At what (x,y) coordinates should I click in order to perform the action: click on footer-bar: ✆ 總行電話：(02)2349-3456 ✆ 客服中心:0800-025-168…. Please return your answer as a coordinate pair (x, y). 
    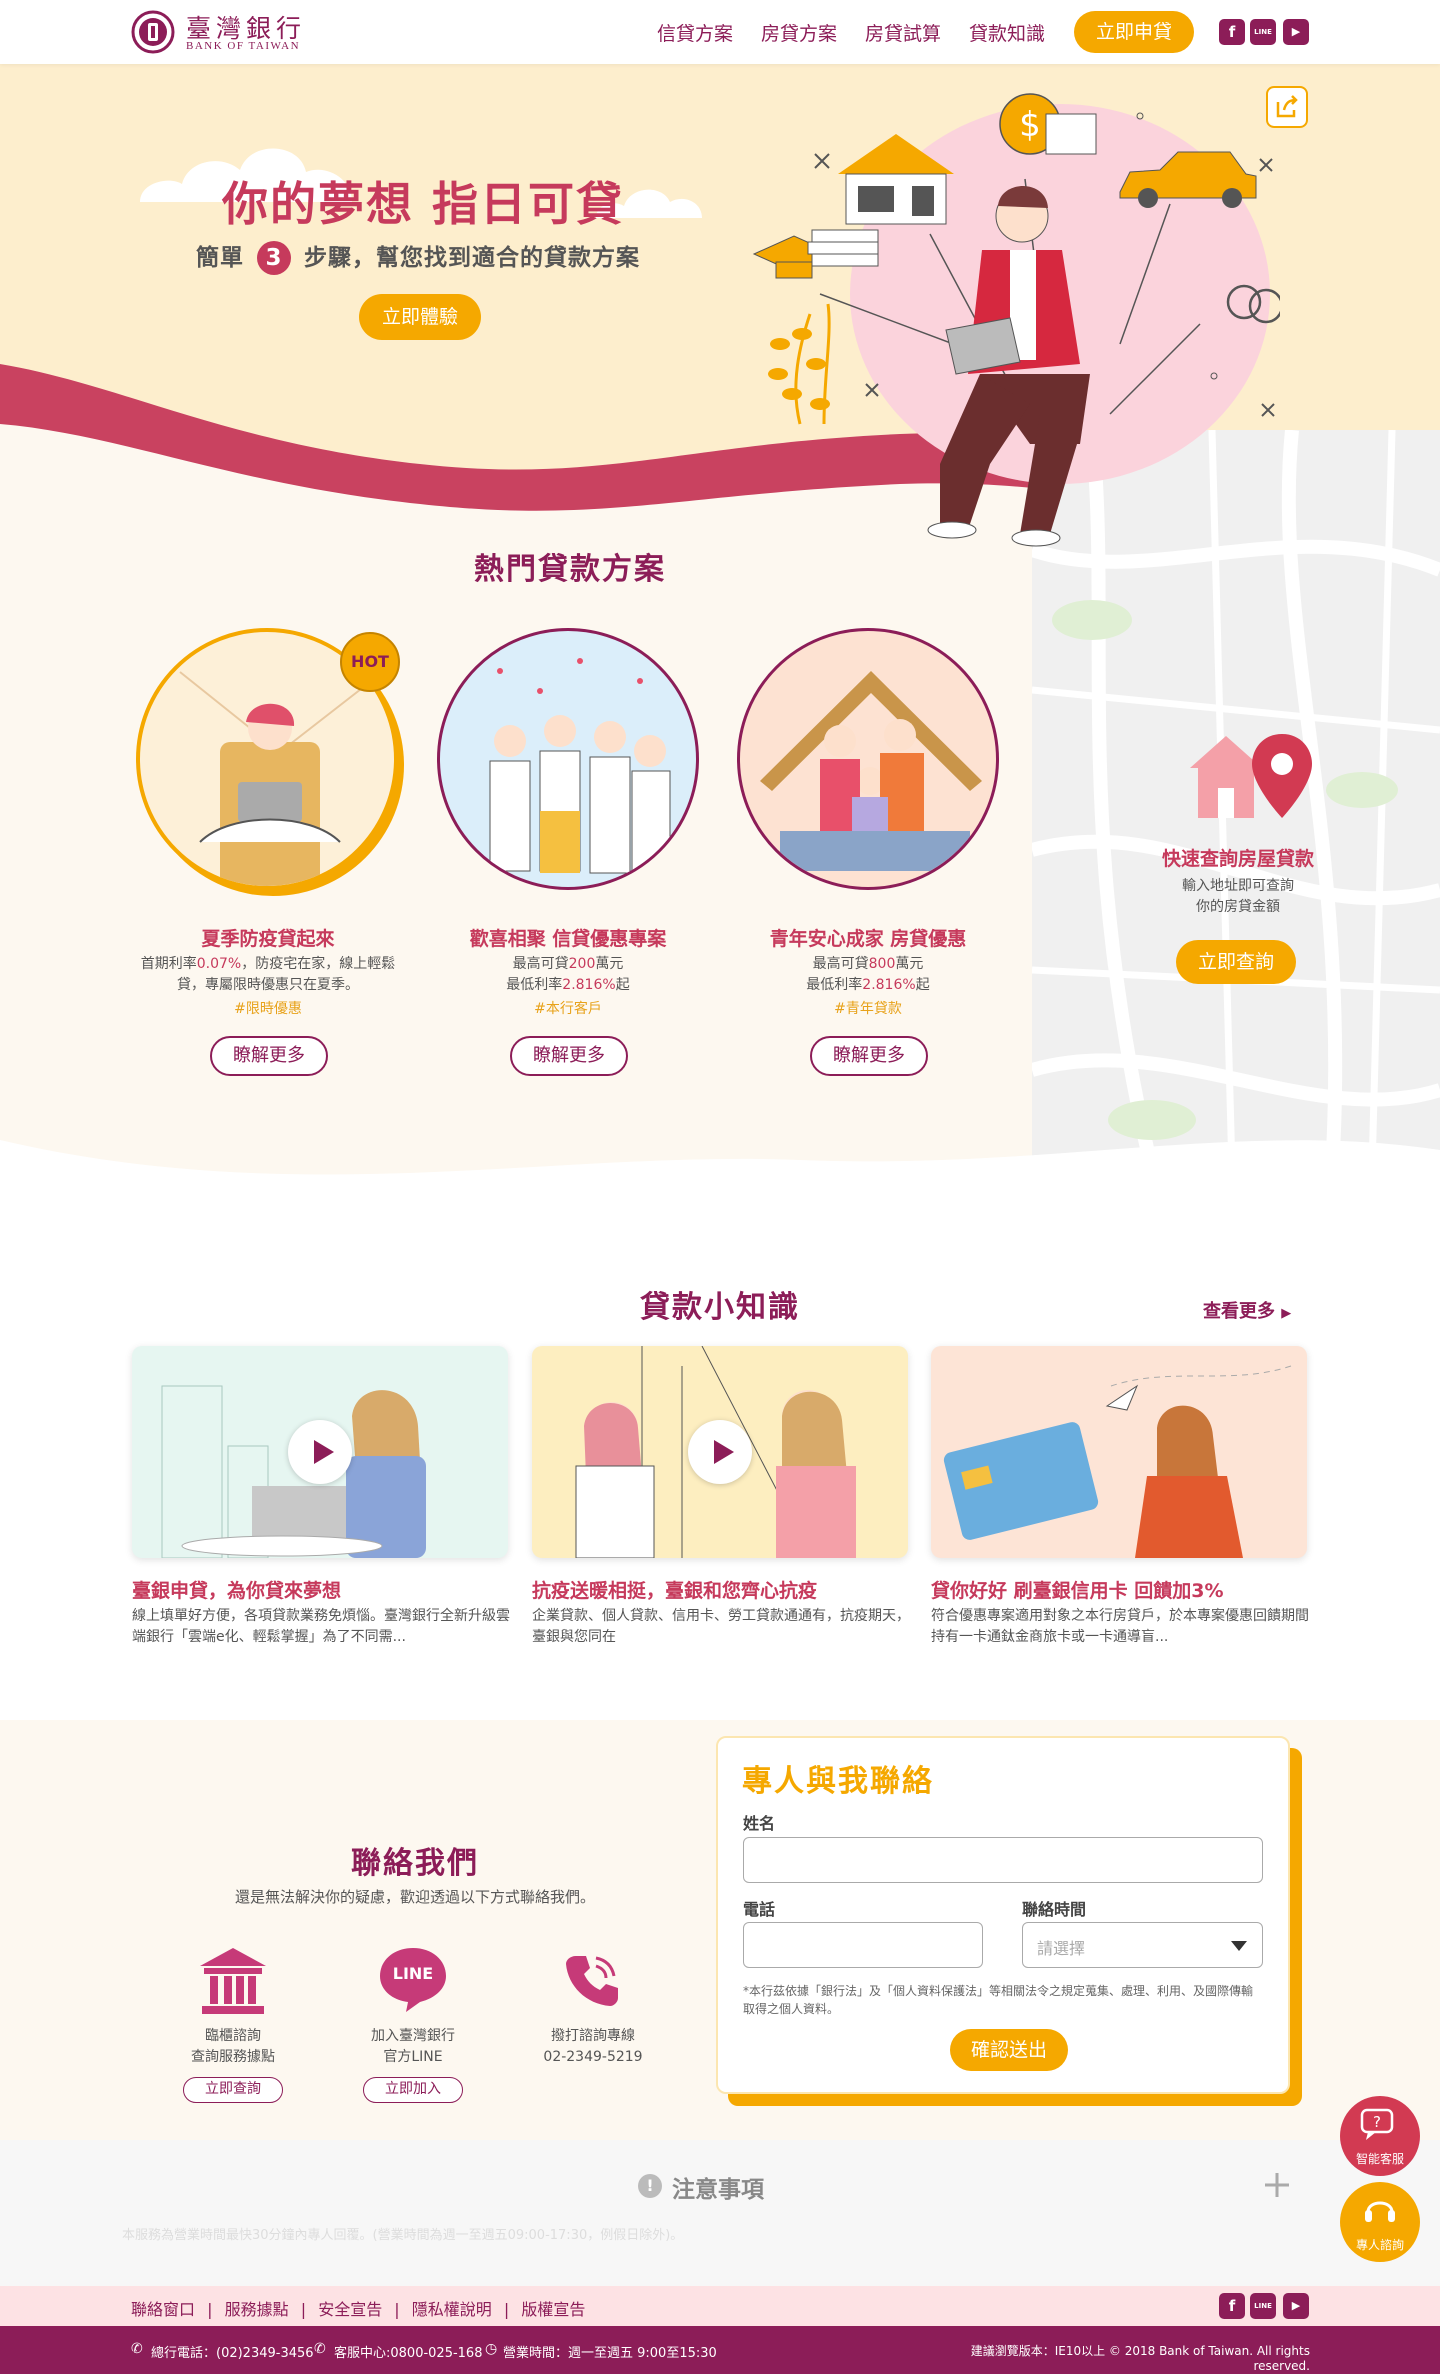
    Looking at the image, I should click on (720, 2350).